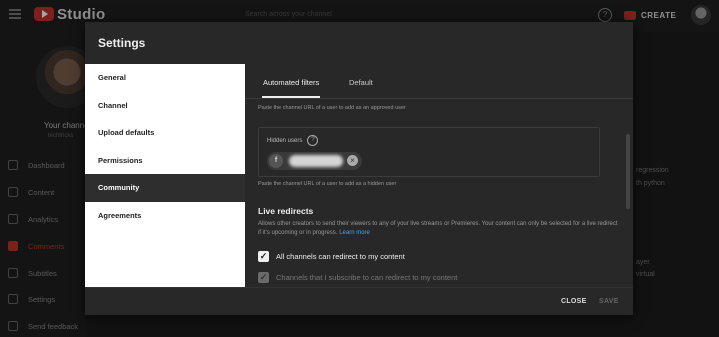 This screenshot has width=719, height=337. I want to click on hidden-user-chip: f ×, so click(314, 161).